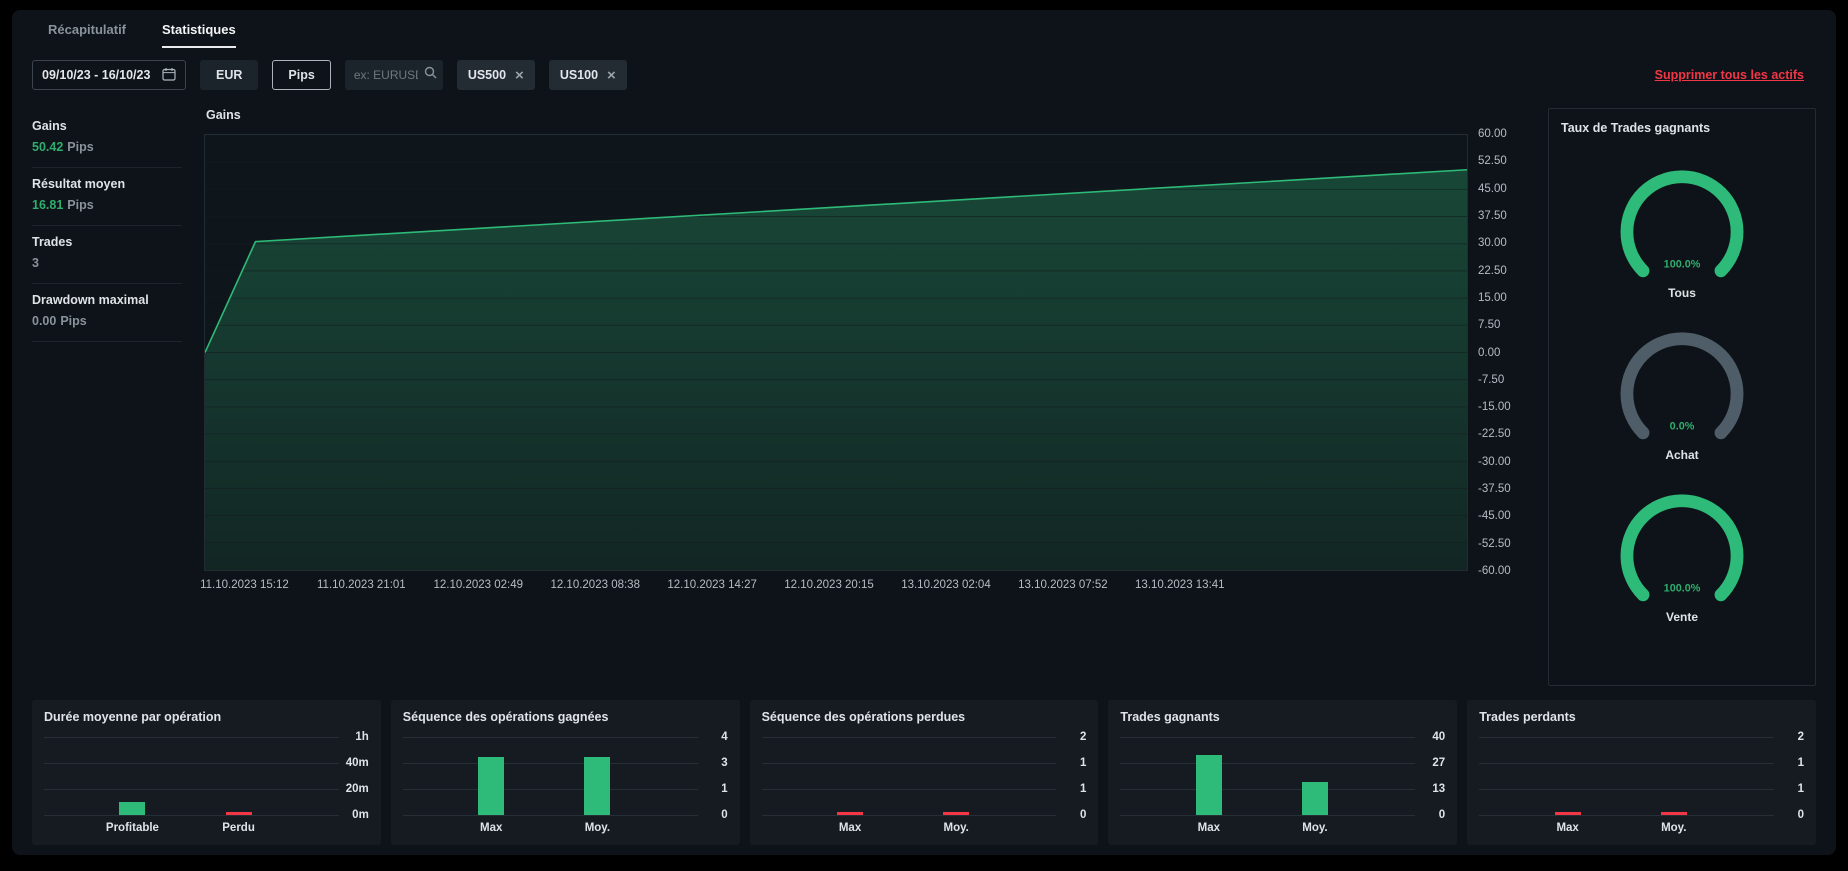 This screenshot has width=1848, height=871. I want to click on symbol-search, so click(393, 75).